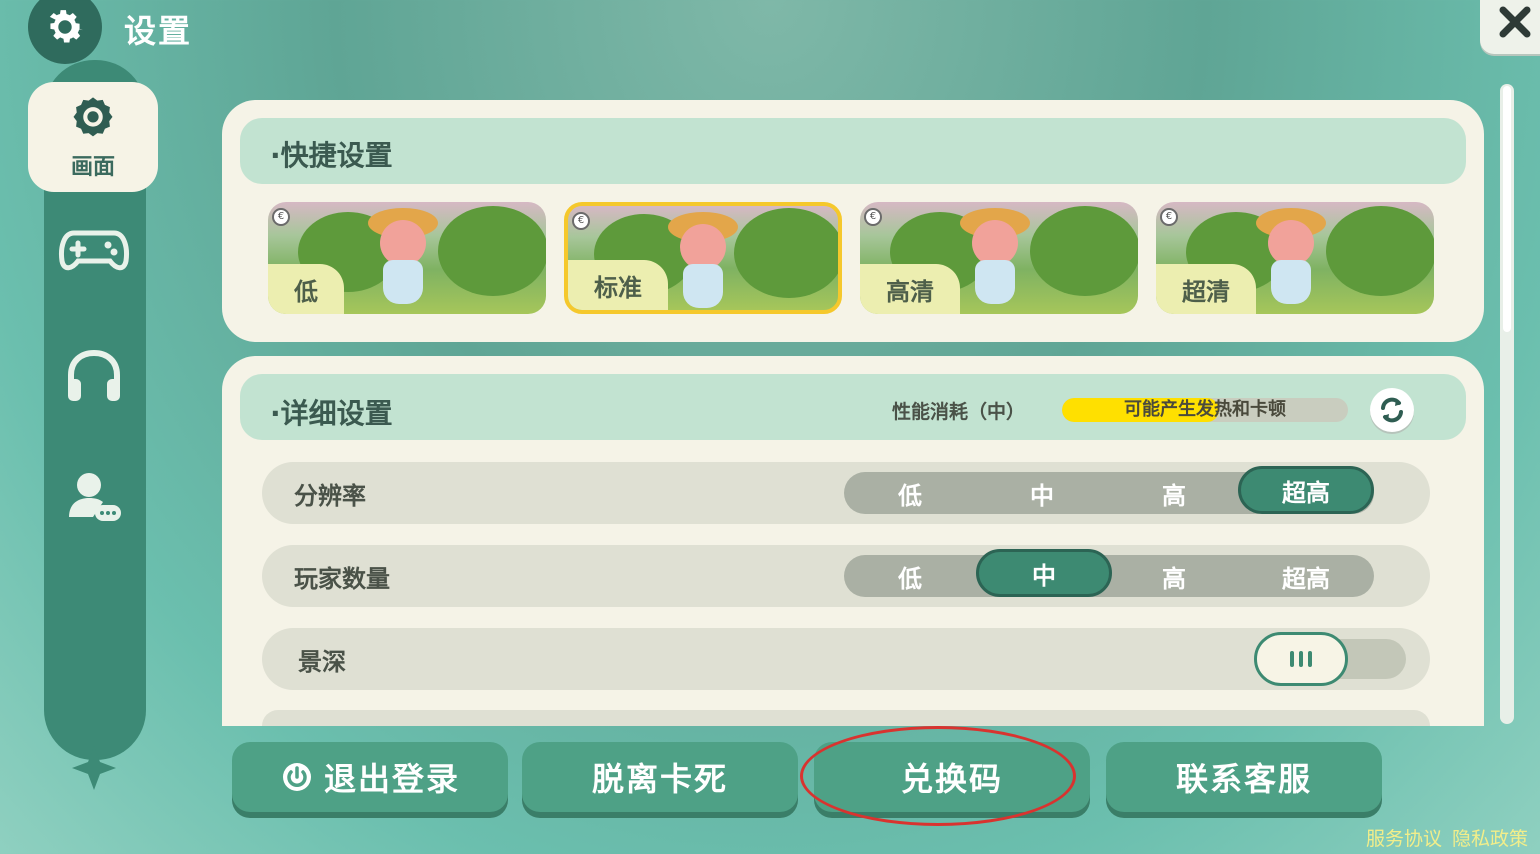  I want to click on sidebar-item-display: 画面, so click(93, 137).